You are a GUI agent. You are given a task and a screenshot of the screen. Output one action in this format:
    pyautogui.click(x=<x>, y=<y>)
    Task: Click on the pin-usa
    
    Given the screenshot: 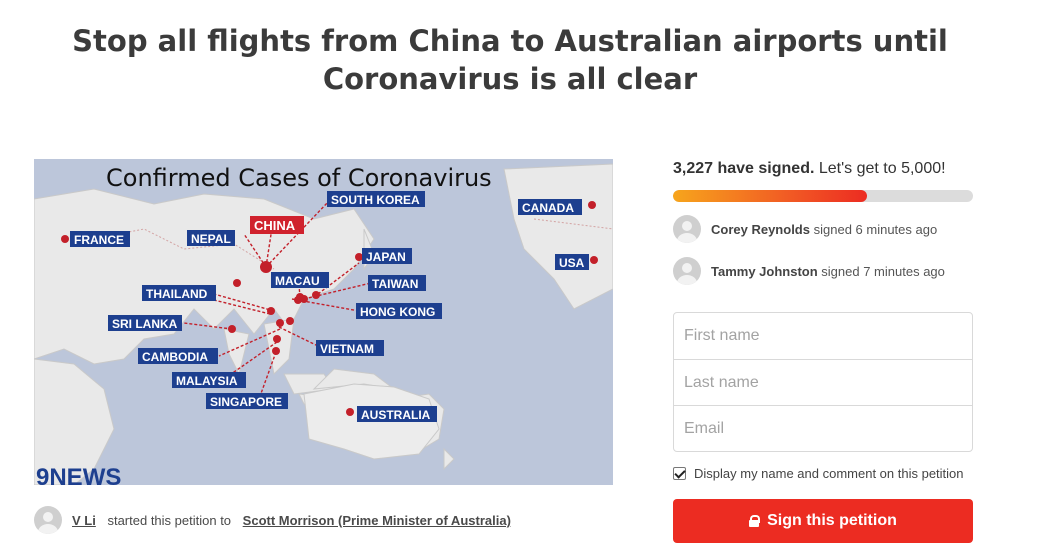 What is the action you would take?
    pyautogui.click(x=594, y=260)
    